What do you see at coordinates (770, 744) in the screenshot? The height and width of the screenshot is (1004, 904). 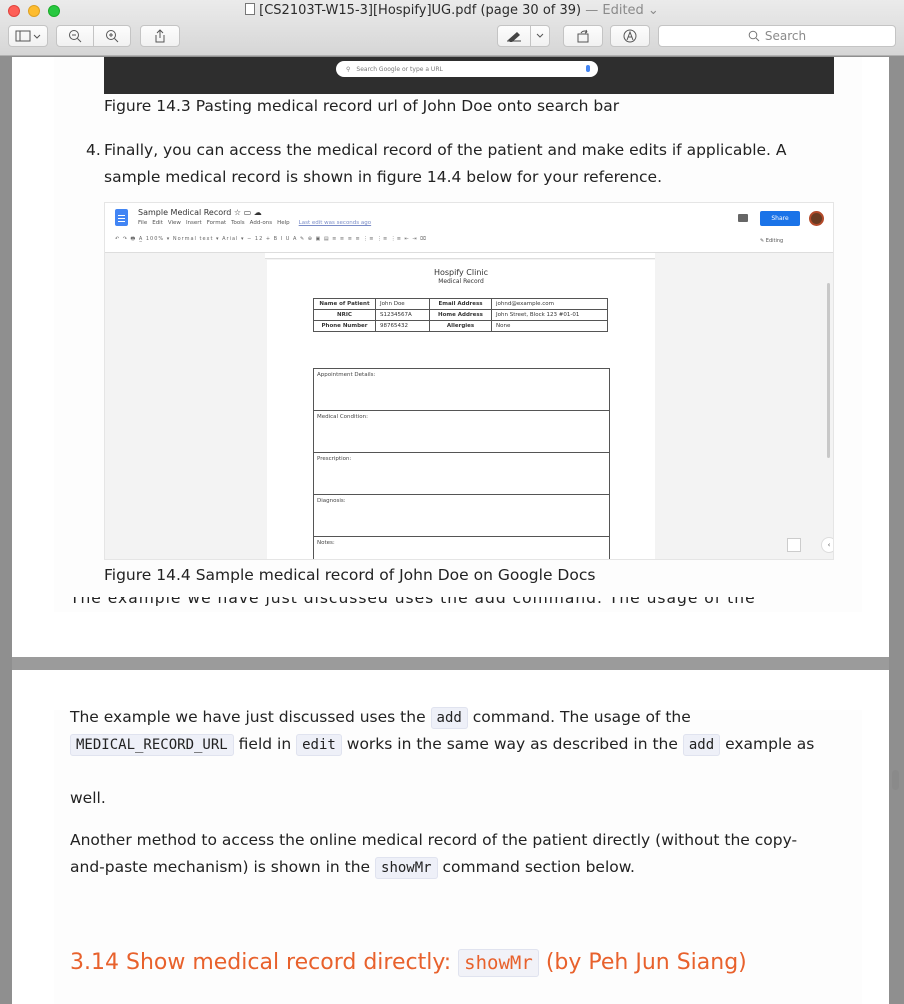 I see `text: example as` at bounding box center [770, 744].